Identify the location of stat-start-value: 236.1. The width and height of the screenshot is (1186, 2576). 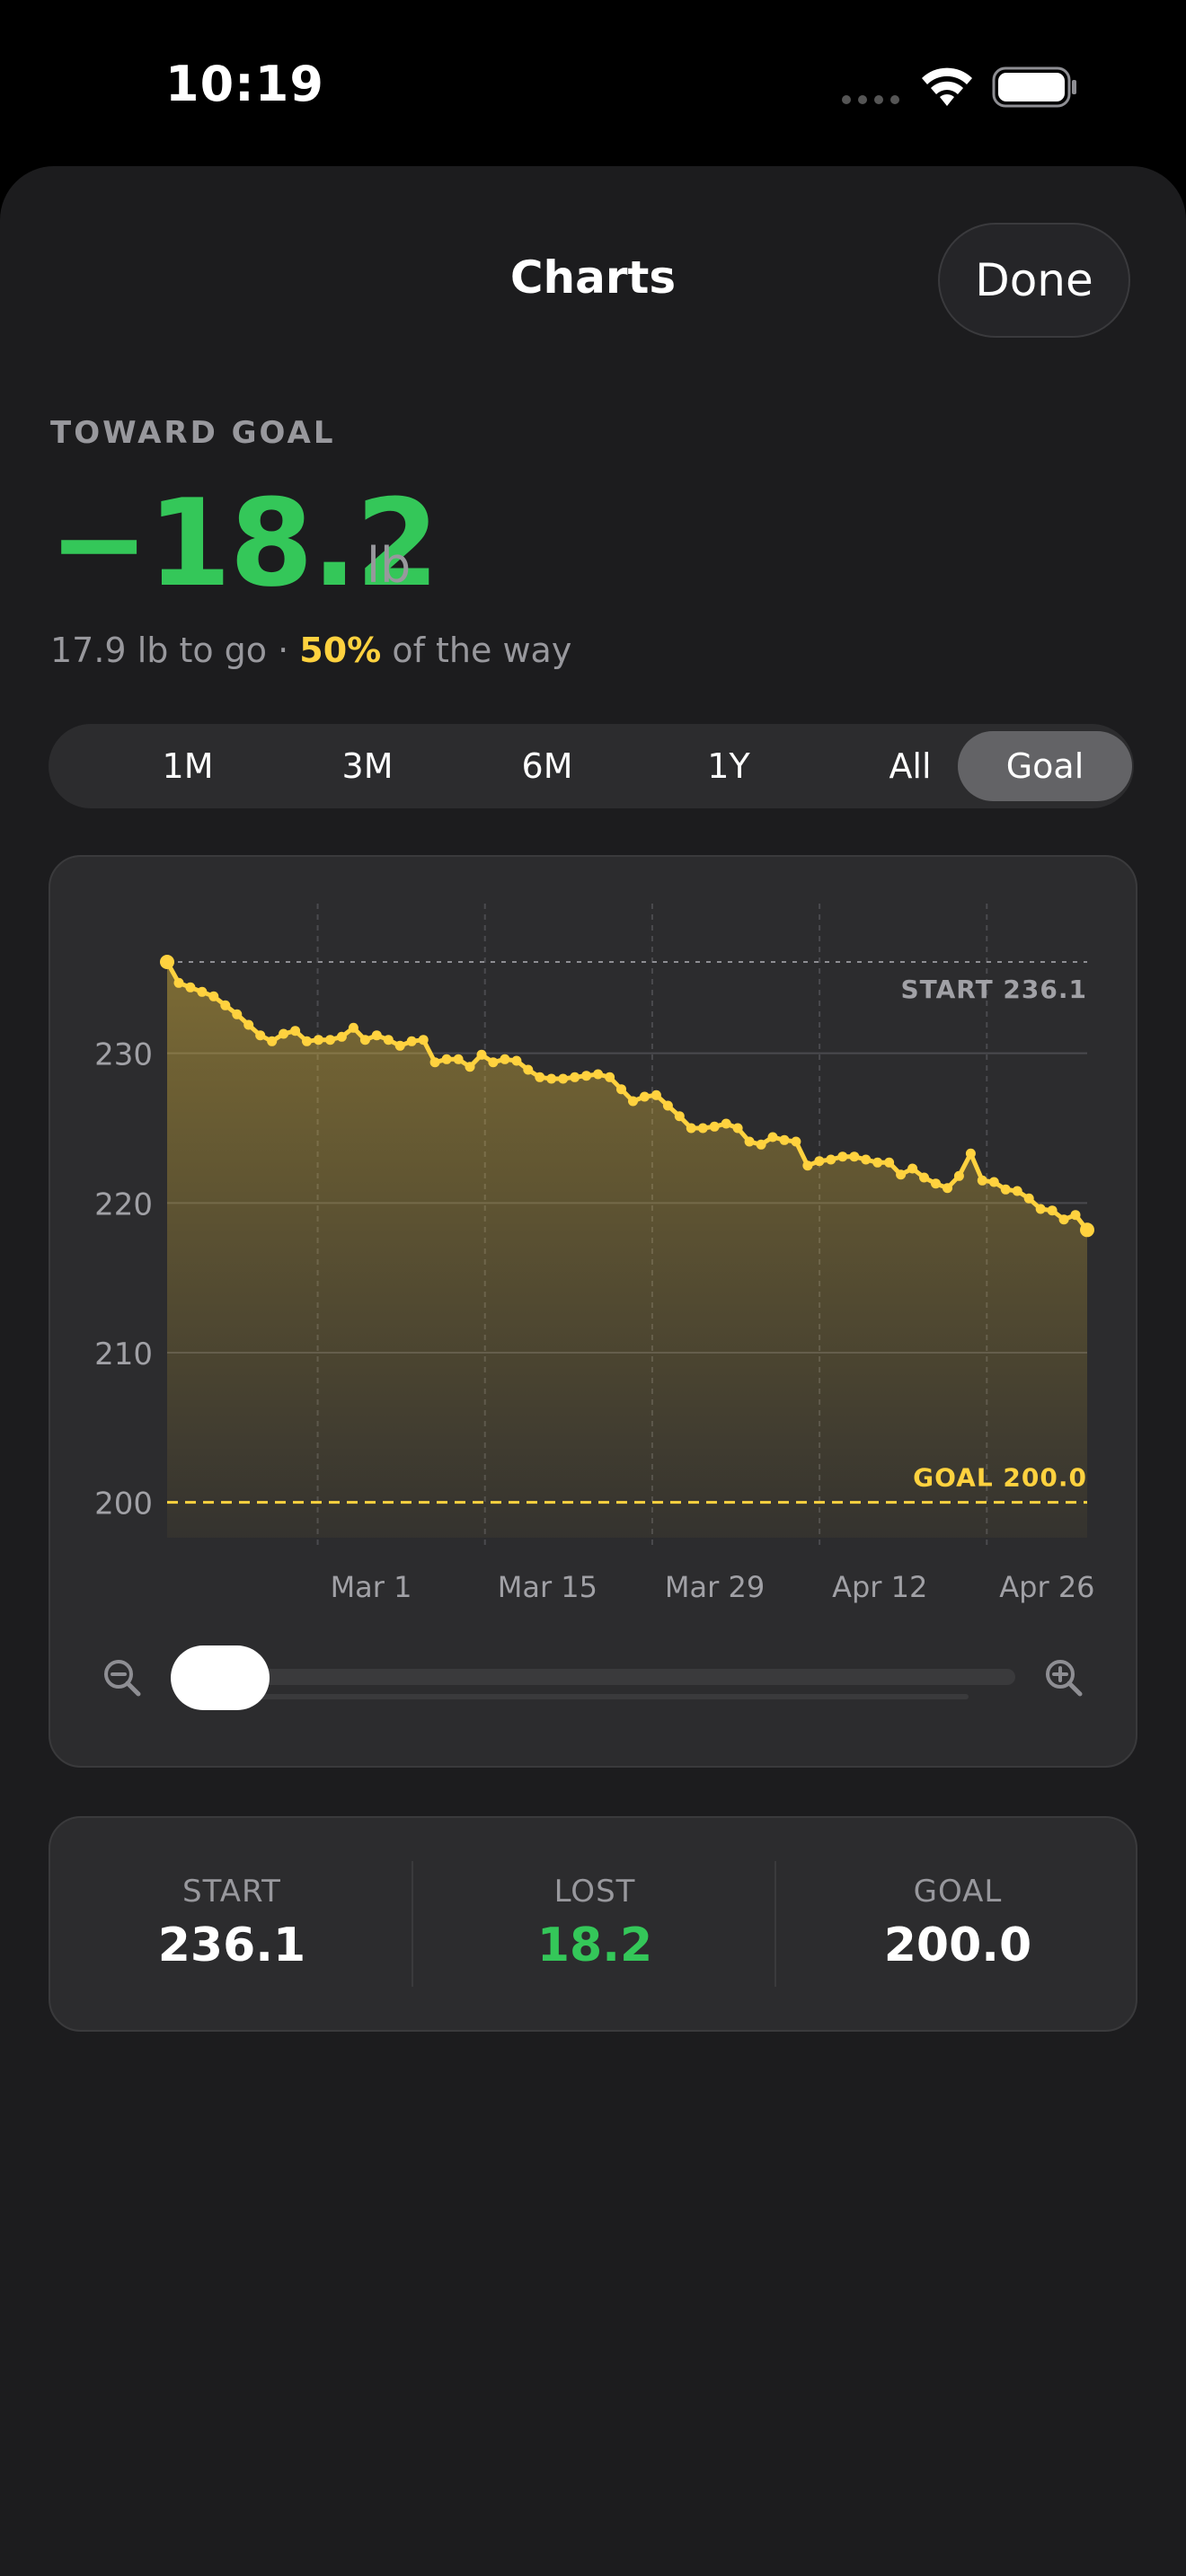
(231, 1946).